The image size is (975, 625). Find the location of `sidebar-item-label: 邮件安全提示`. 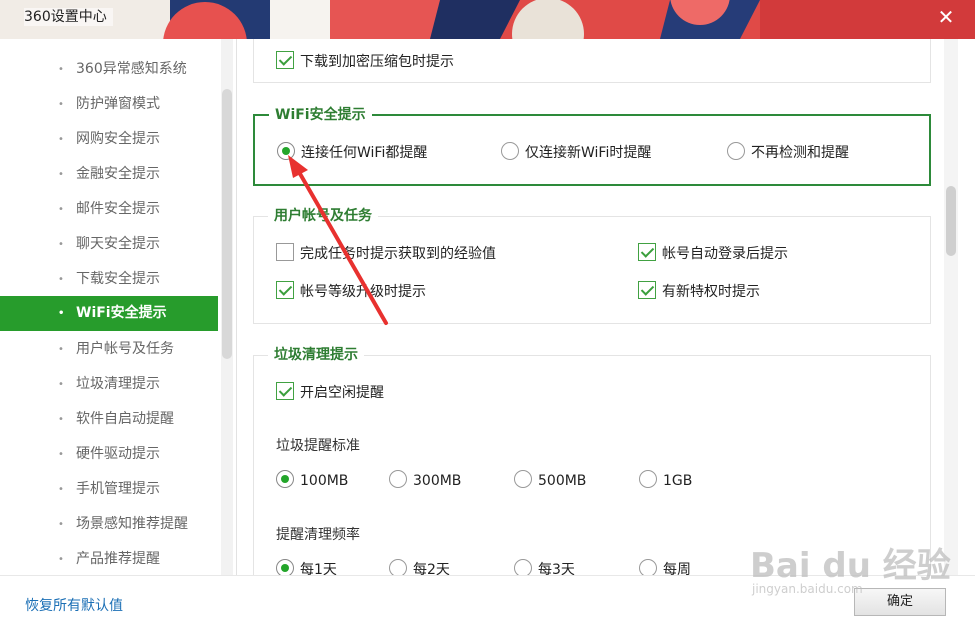

sidebar-item-label: 邮件安全提示 is located at coordinates (118, 209).